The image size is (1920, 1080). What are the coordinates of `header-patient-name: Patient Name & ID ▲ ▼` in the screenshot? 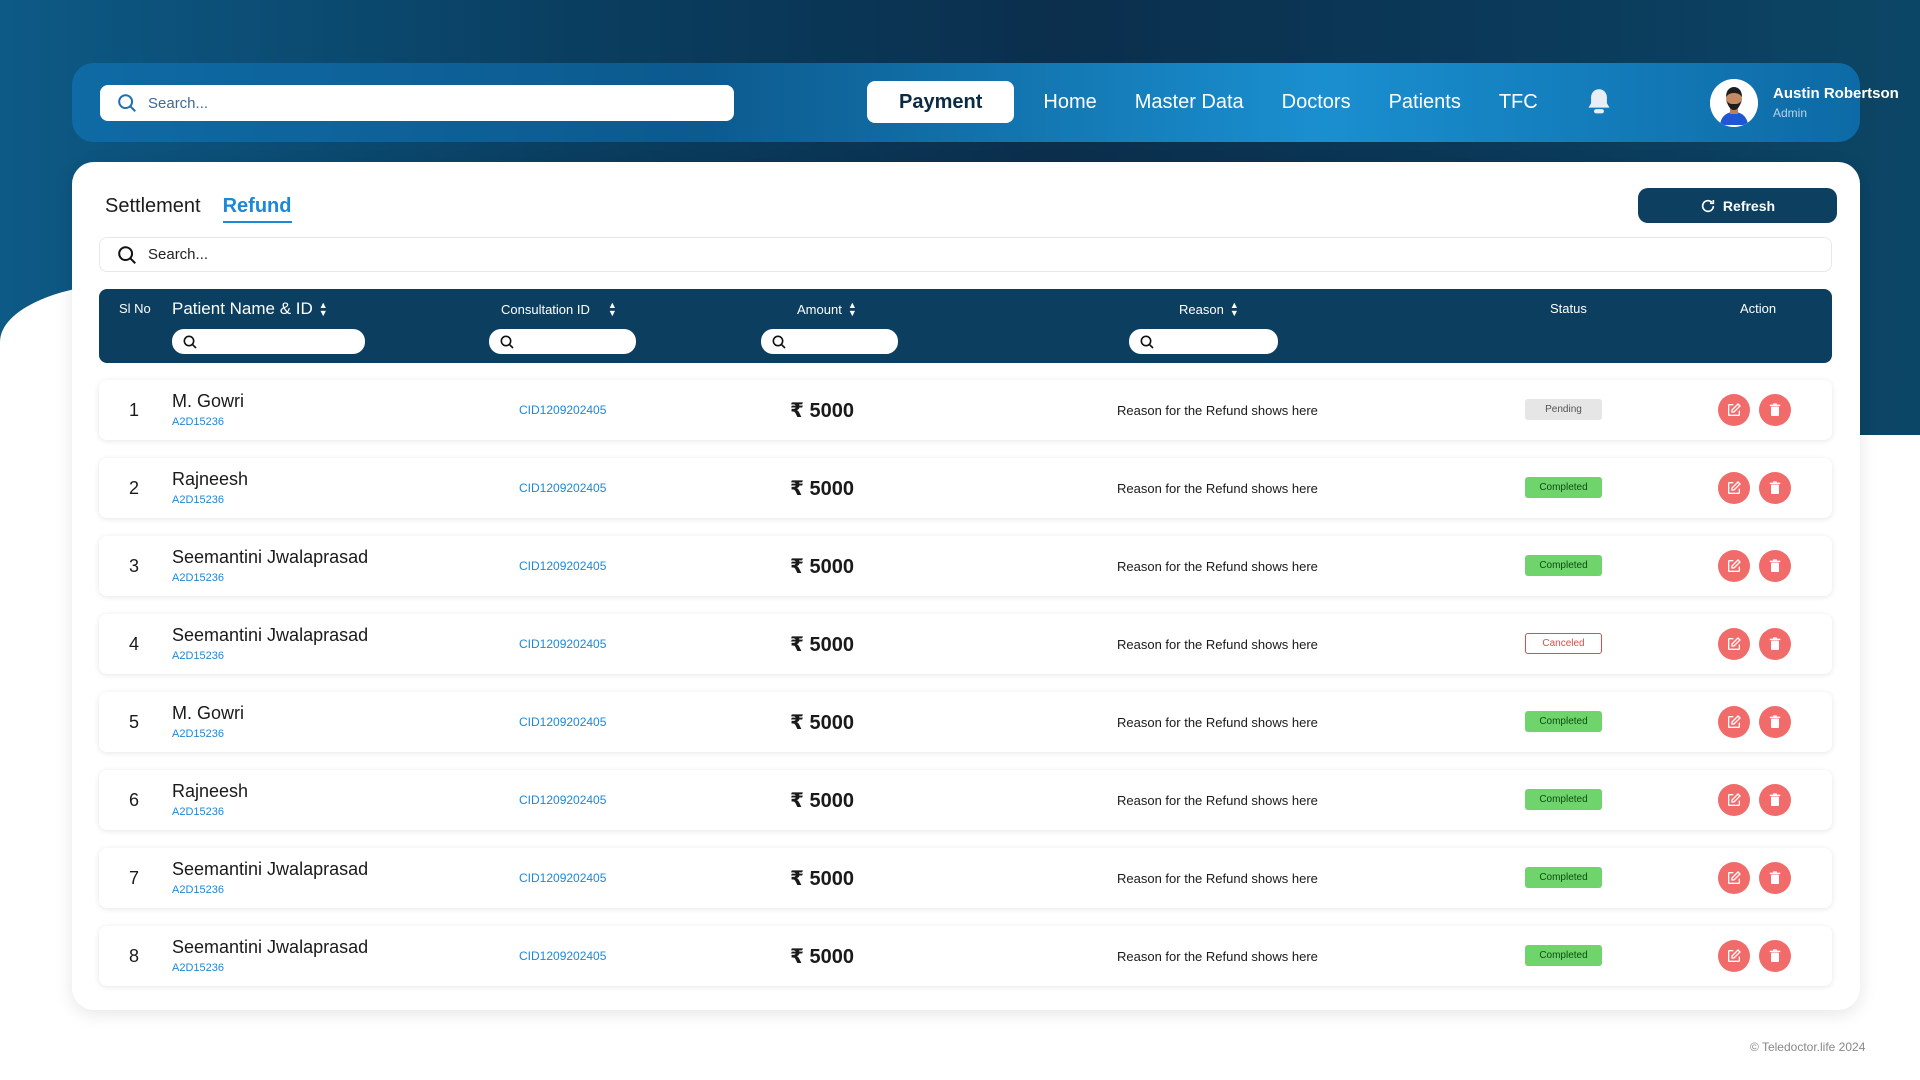 It's located at (250, 309).